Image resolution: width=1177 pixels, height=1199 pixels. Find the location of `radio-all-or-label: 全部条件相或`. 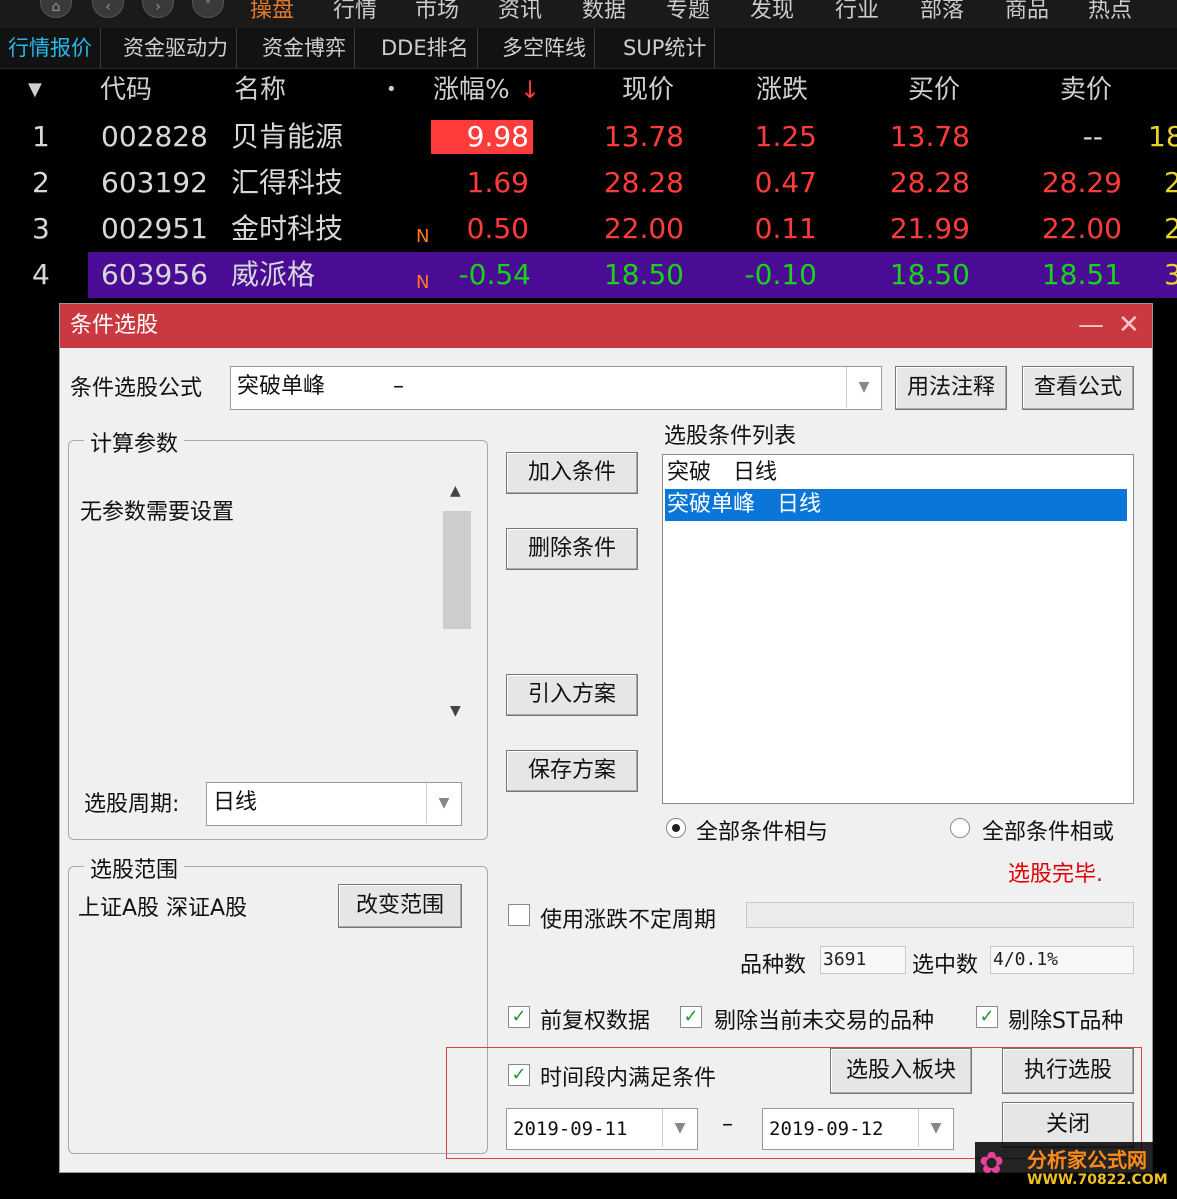

radio-all-or-label: 全部条件相或 is located at coordinates (1048, 830).